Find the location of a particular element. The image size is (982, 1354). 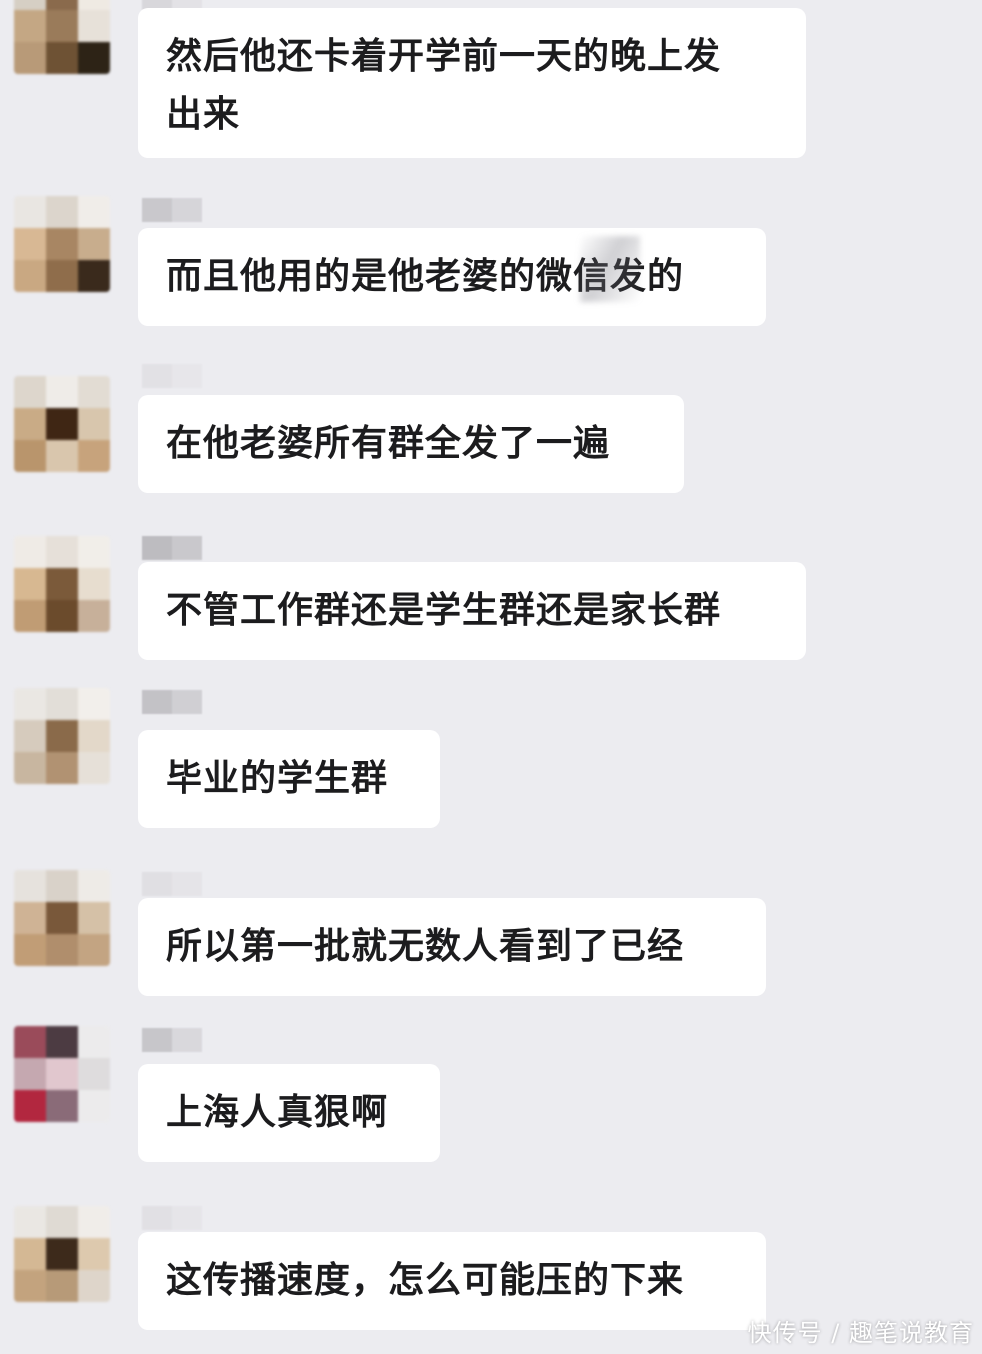

watermark: 快传号 / 趣笔说教育 is located at coordinates (860, 1333).